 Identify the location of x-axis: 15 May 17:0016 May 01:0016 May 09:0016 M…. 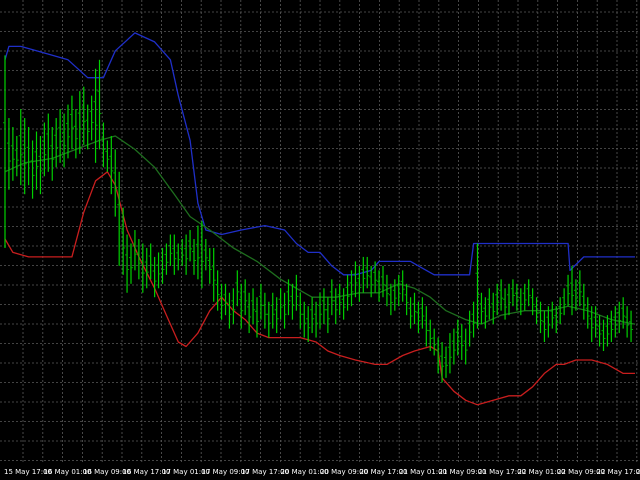
(322, 472).